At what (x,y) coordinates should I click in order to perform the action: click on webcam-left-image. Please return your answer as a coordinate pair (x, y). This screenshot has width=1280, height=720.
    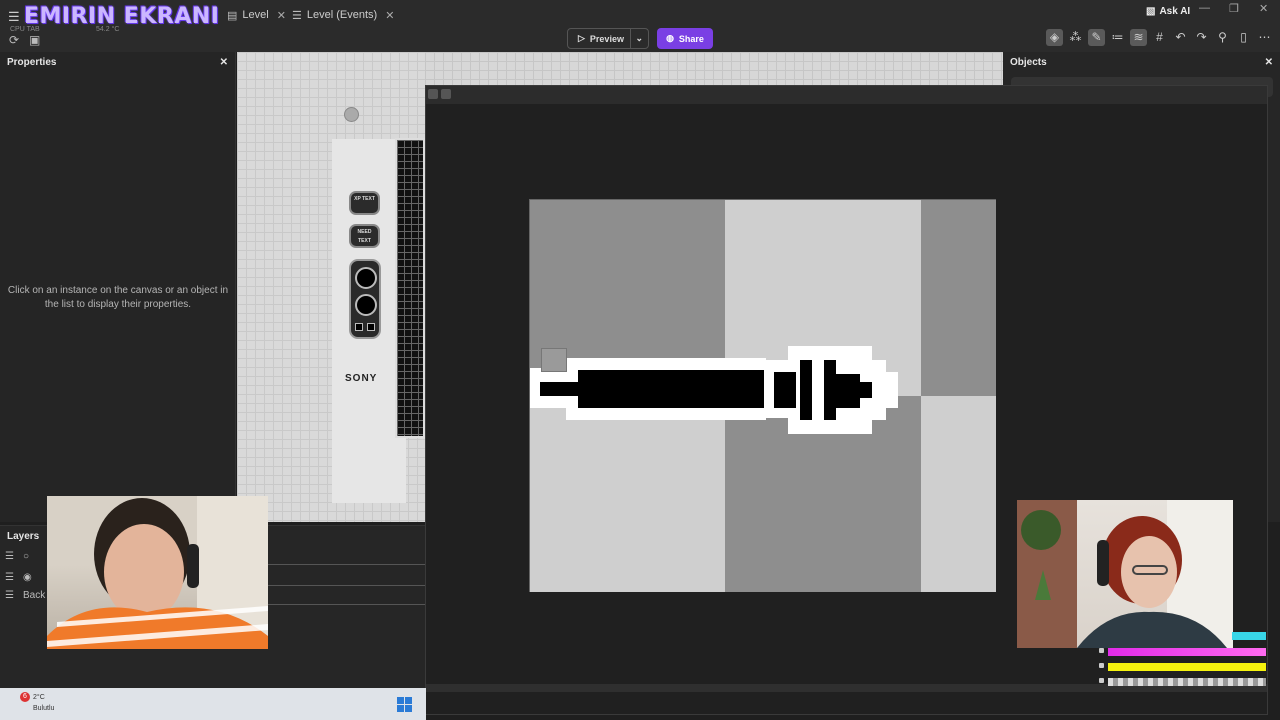
    Looking at the image, I should click on (157, 572).